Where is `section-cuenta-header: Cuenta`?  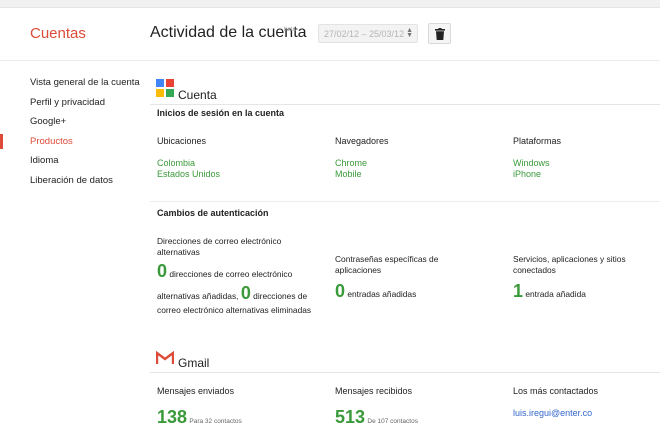
section-cuenta-header: Cuenta is located at coordinates (405, 91).